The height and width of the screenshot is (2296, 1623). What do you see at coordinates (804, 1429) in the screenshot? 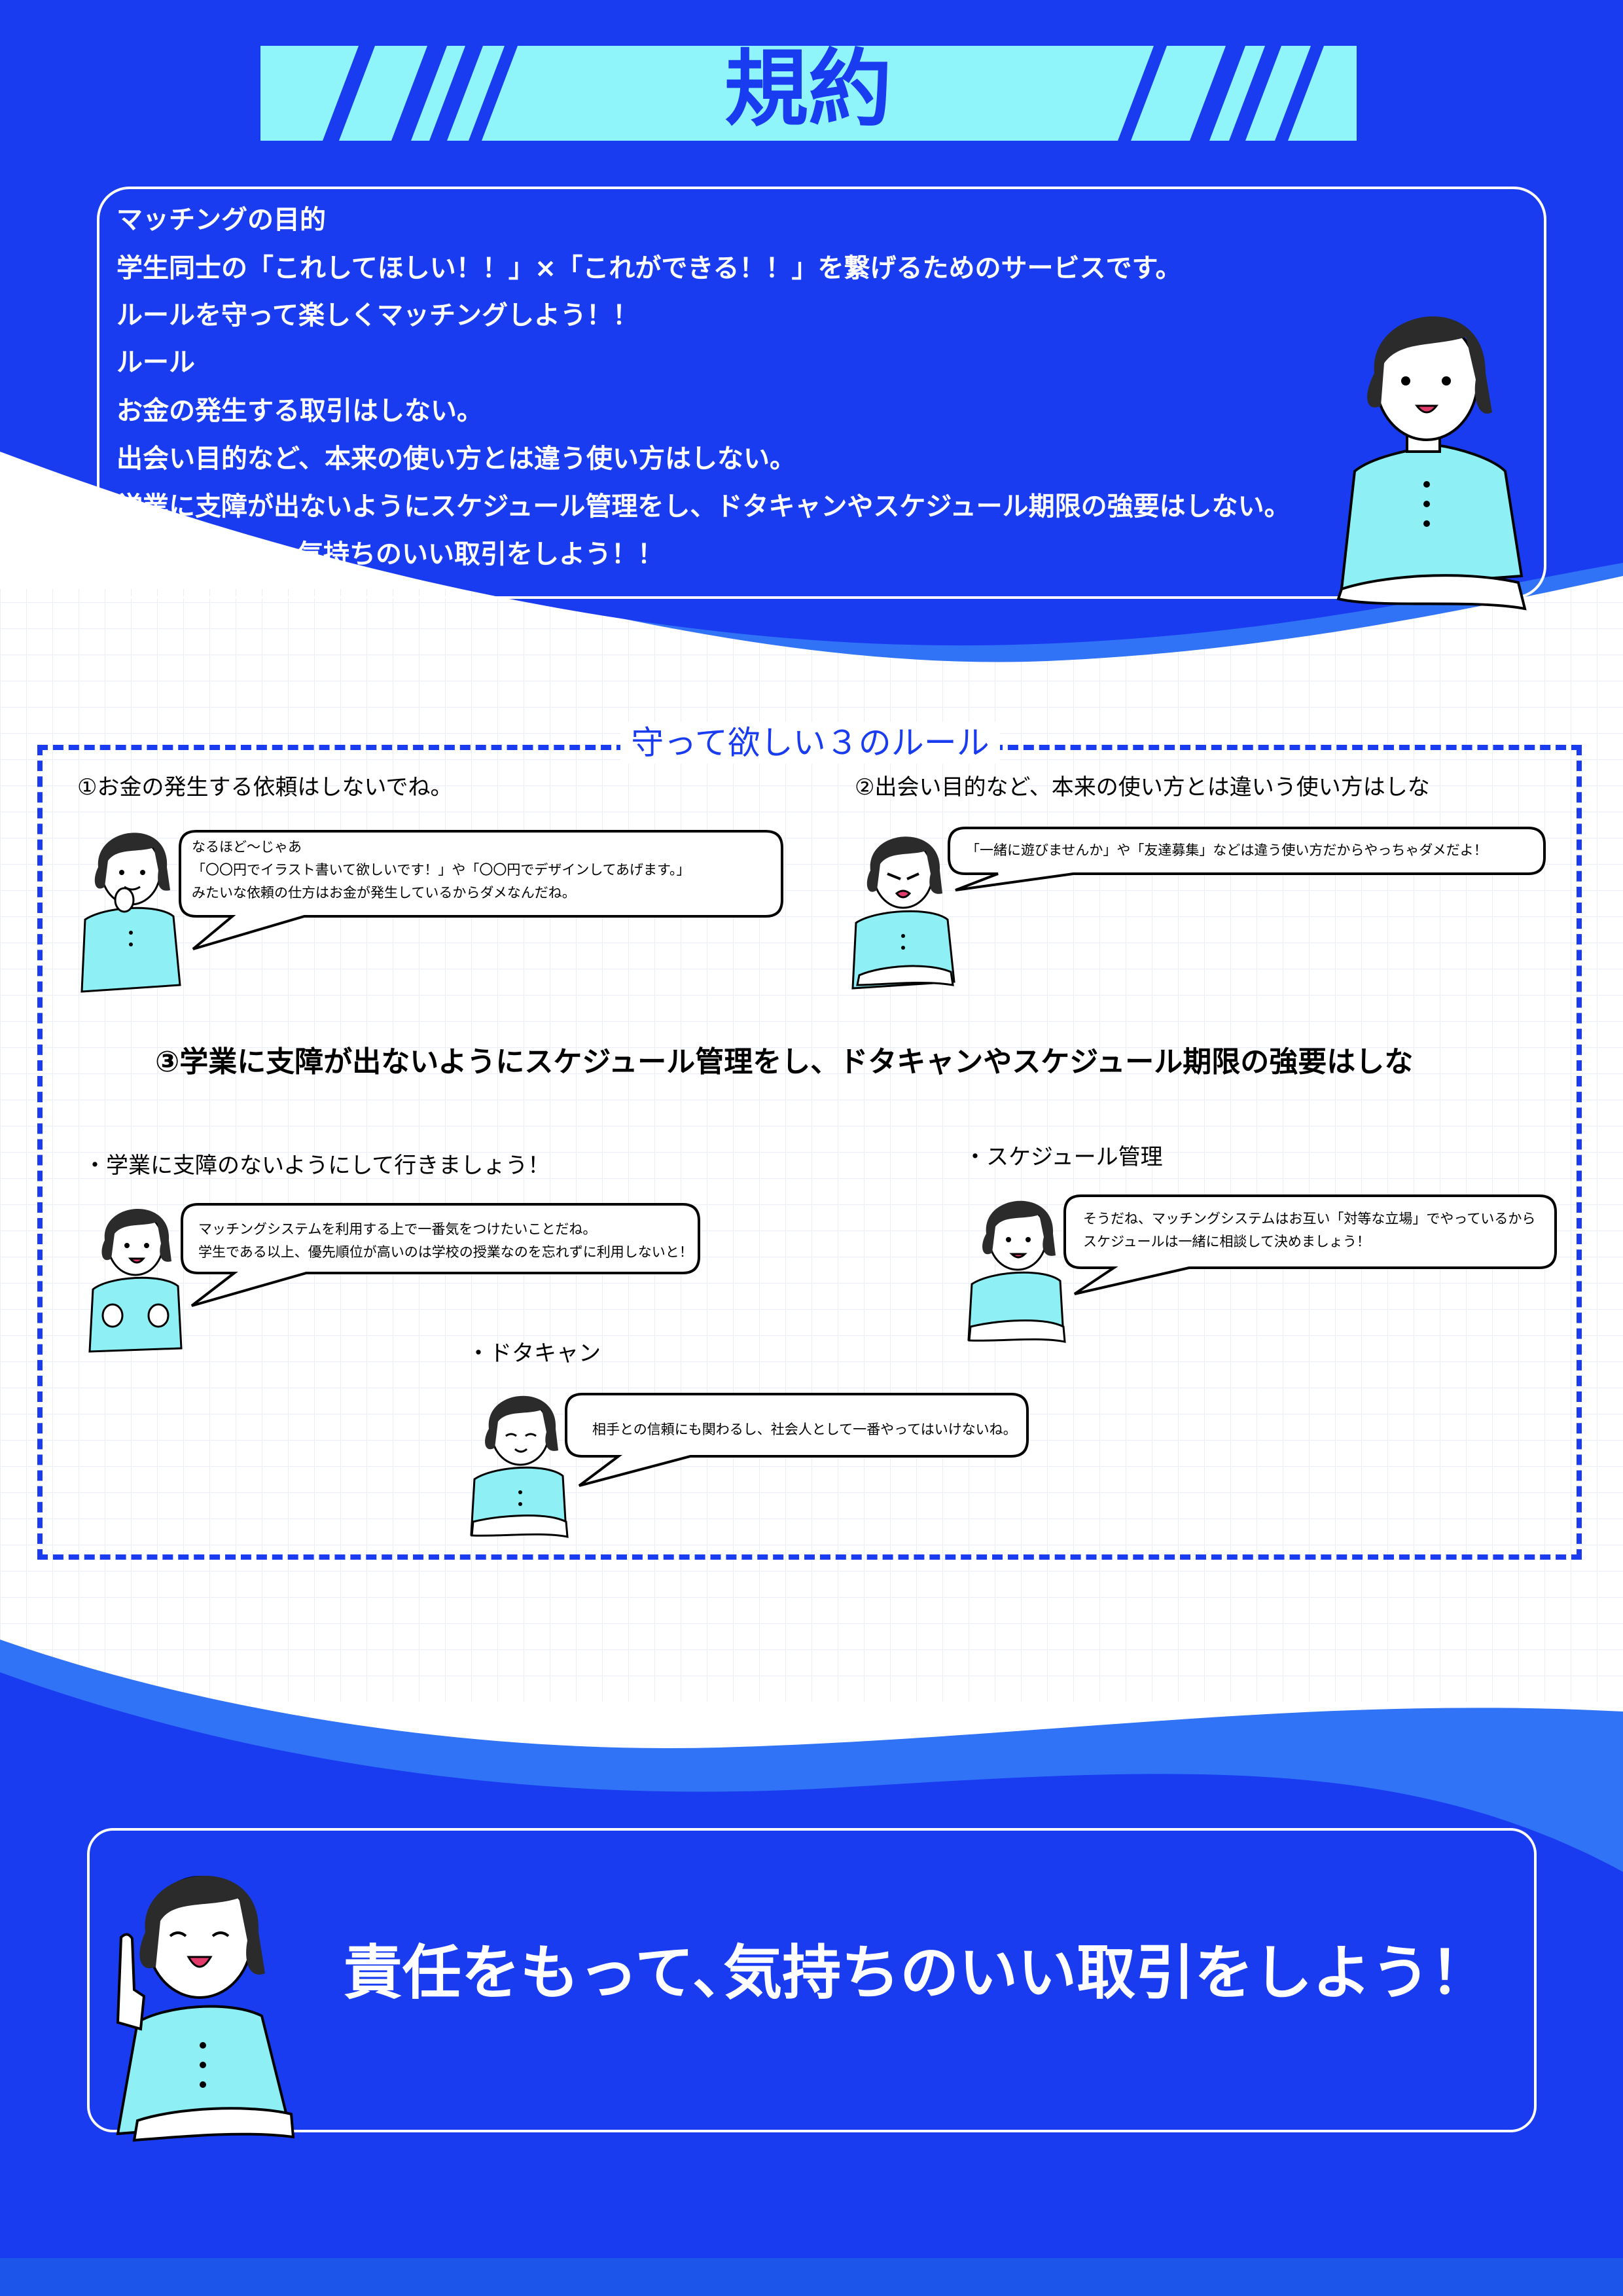
I see `bubble5-line-1: 相手との信頼にも関わるし、社会人として一番やってはいけないね。` at bounding box center [804, 1429].